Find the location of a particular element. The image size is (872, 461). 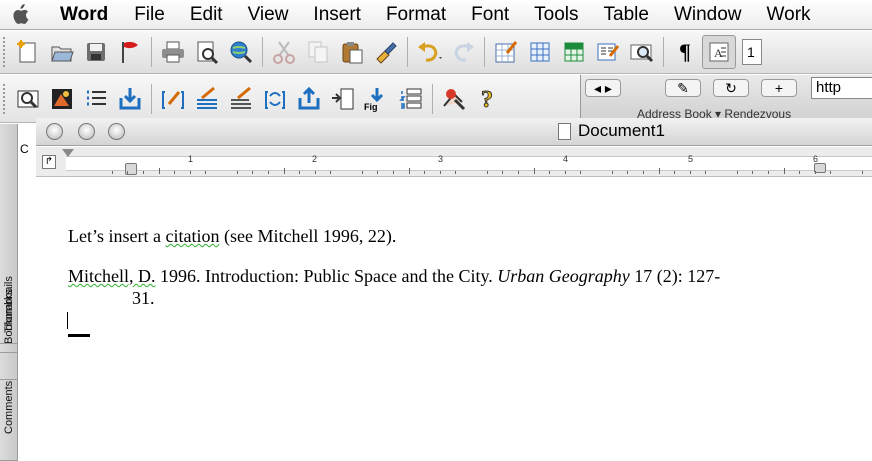

open-icon is located at coordinates (62, 52).